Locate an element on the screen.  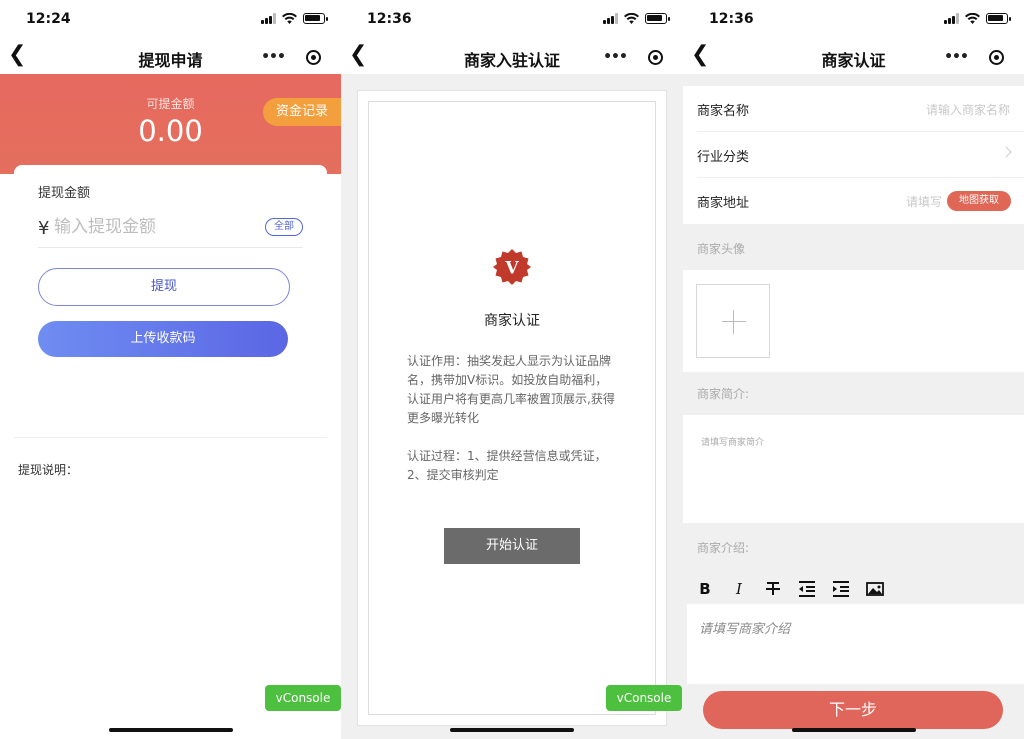
map-pick-button: 地图获取 is located at coordinates (979, 201).